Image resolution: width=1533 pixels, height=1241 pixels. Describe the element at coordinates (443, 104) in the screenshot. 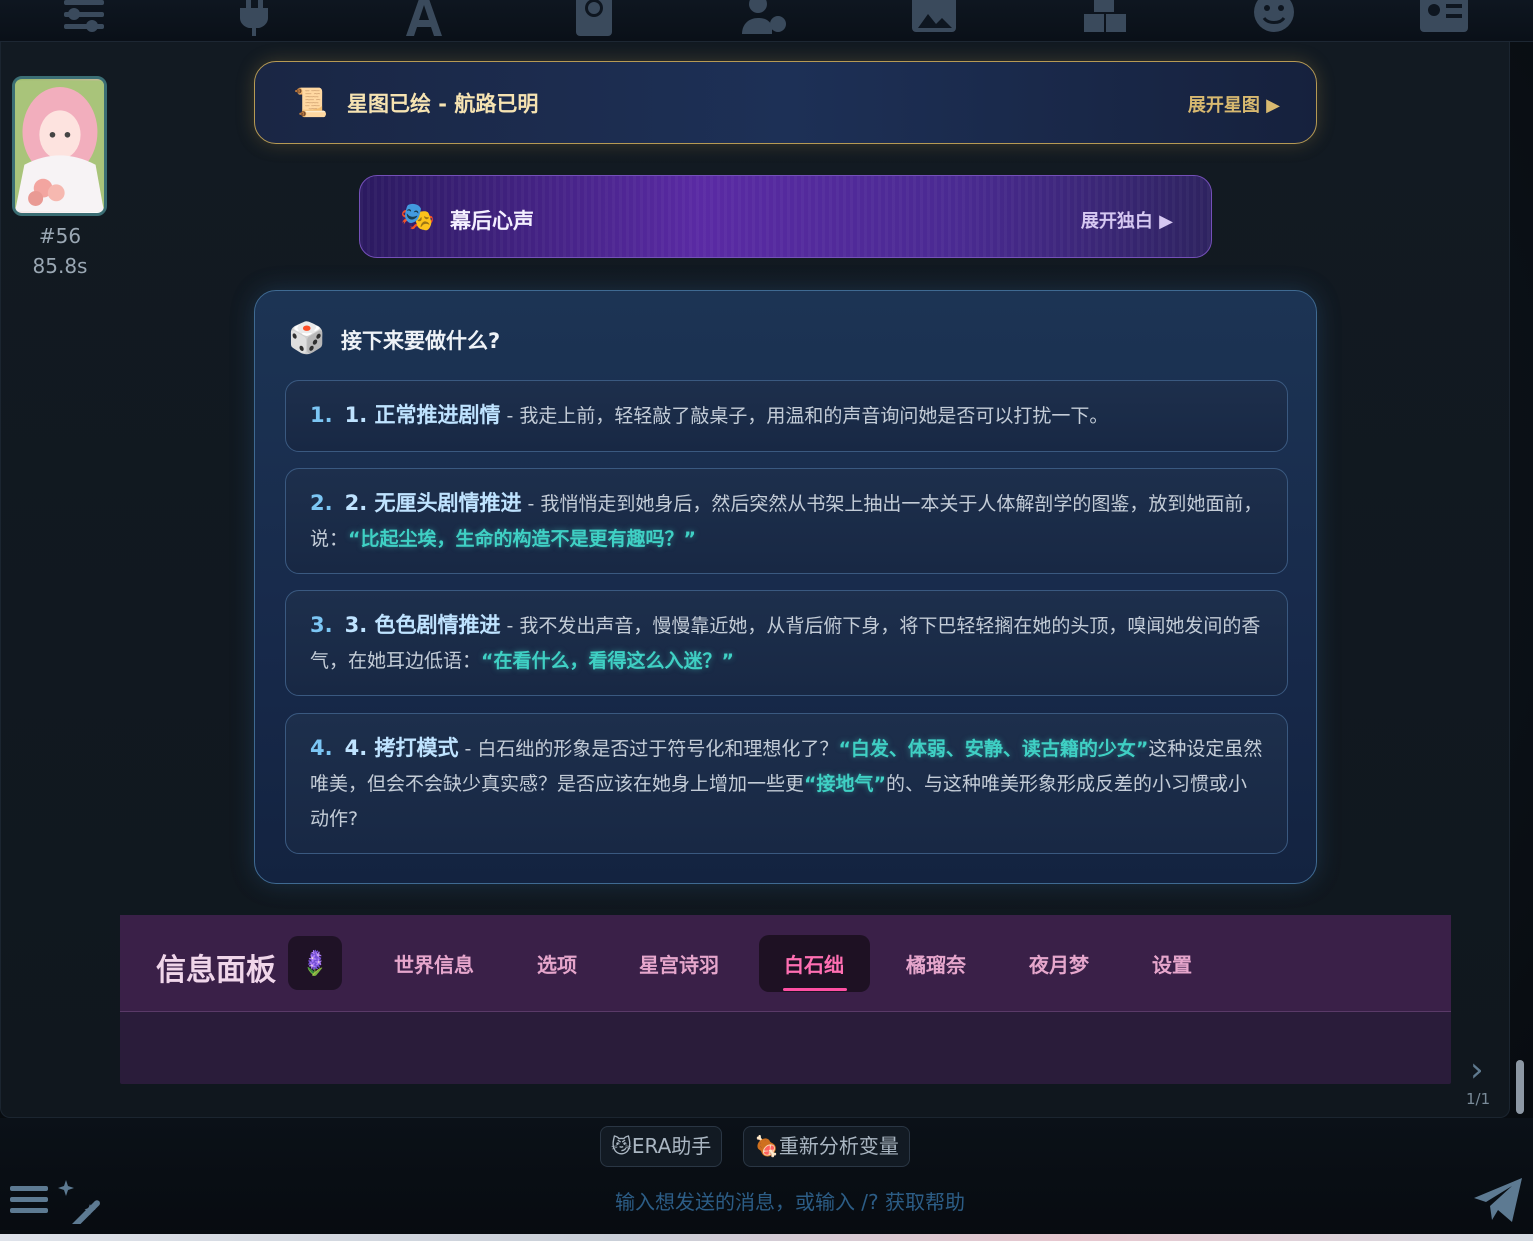

I see `starmap-title: 星图已绘 - 航路已明` at that location.